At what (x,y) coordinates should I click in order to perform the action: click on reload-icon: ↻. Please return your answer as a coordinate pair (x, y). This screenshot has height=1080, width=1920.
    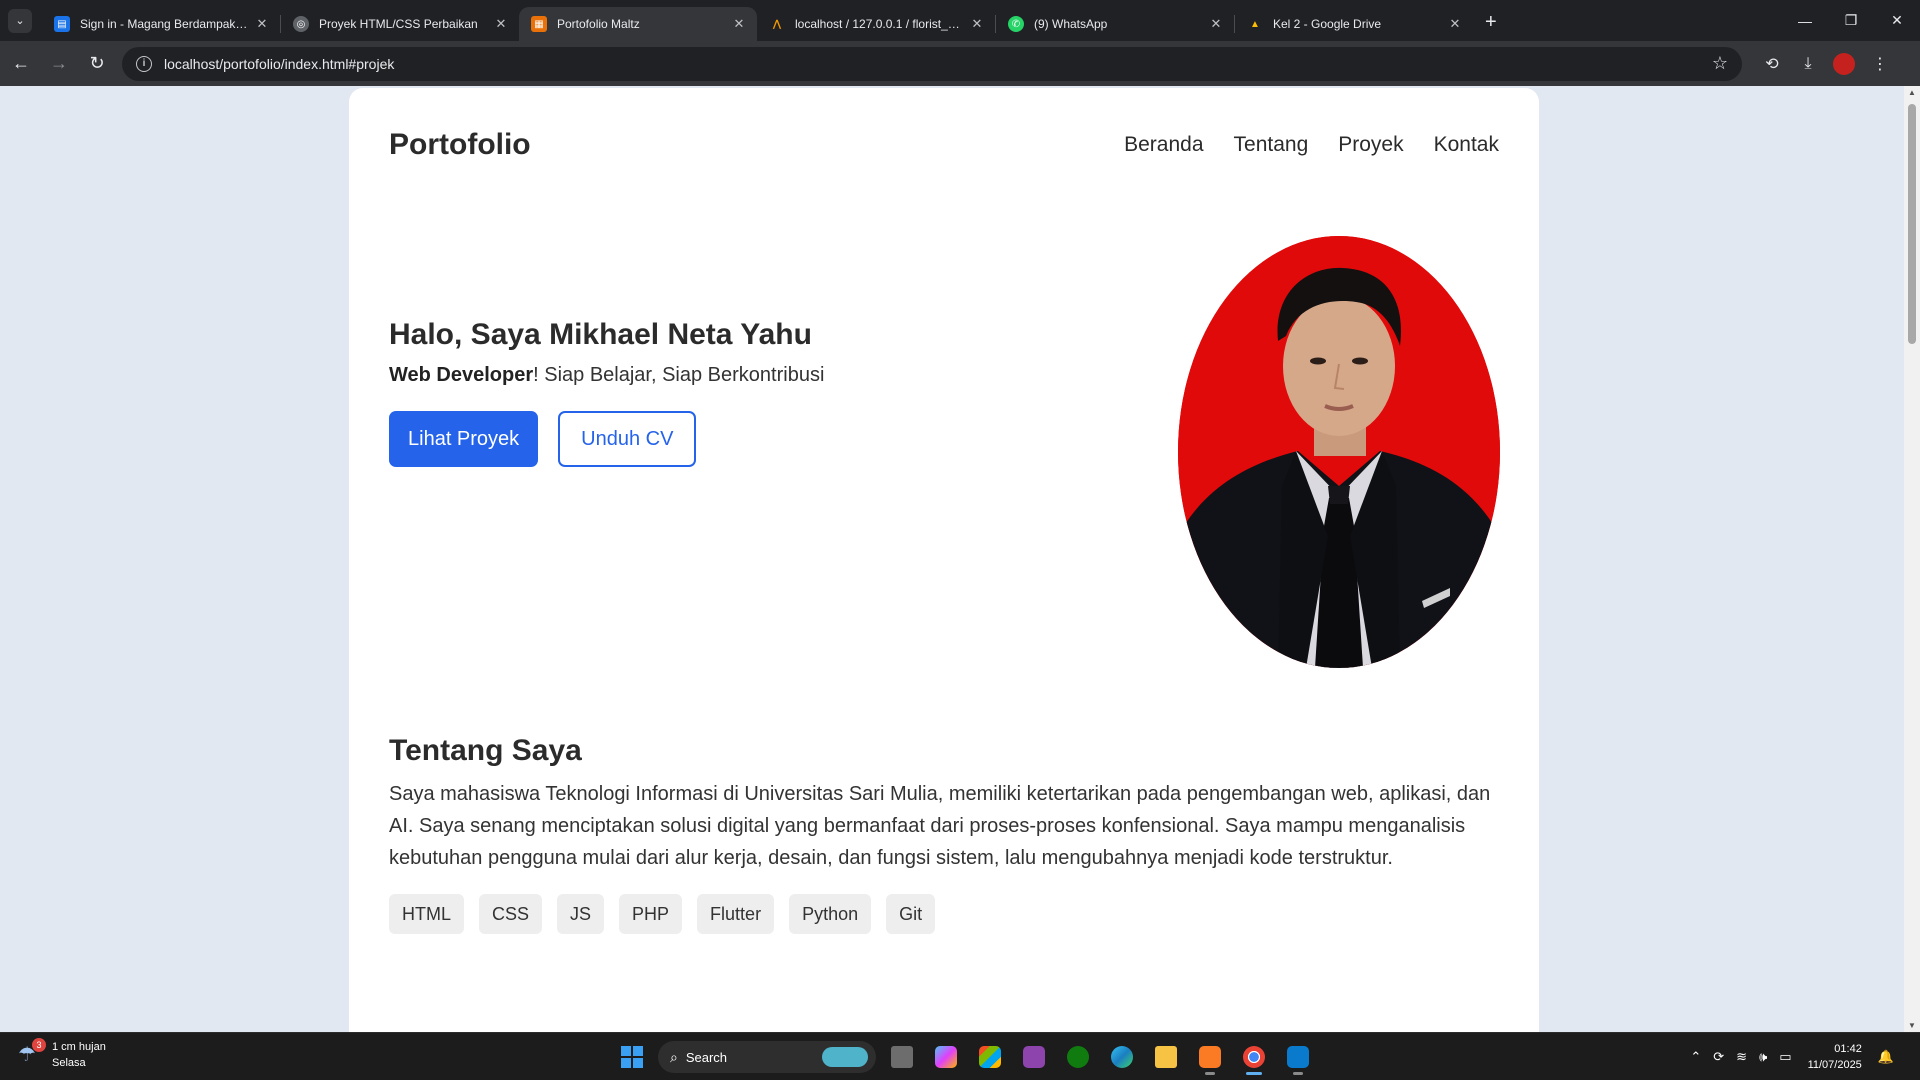
    Looking at the image, I should click on (97, 64).